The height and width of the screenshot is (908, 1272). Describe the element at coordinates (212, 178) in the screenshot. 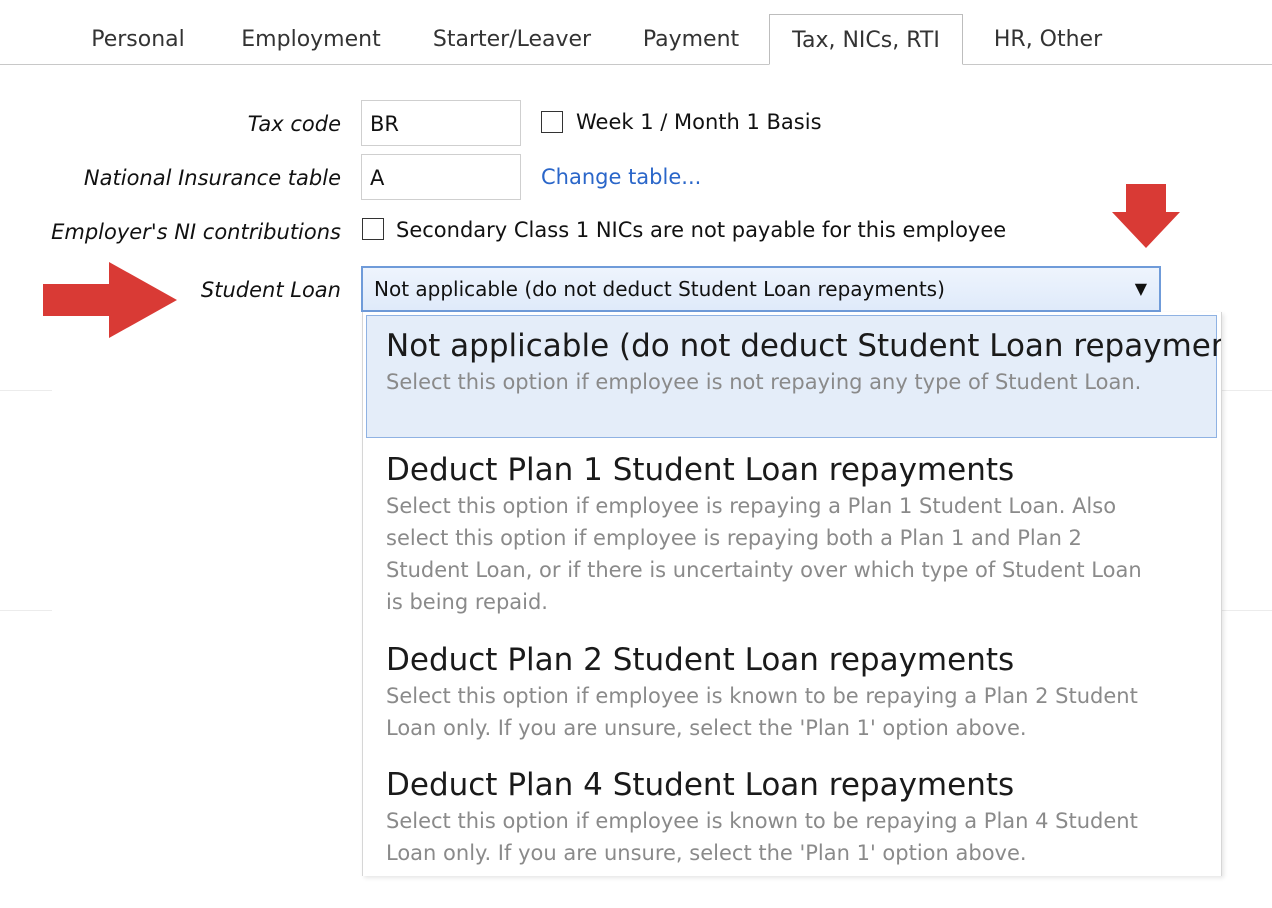

I see `ni-table-label: National Insurance table` at that location.